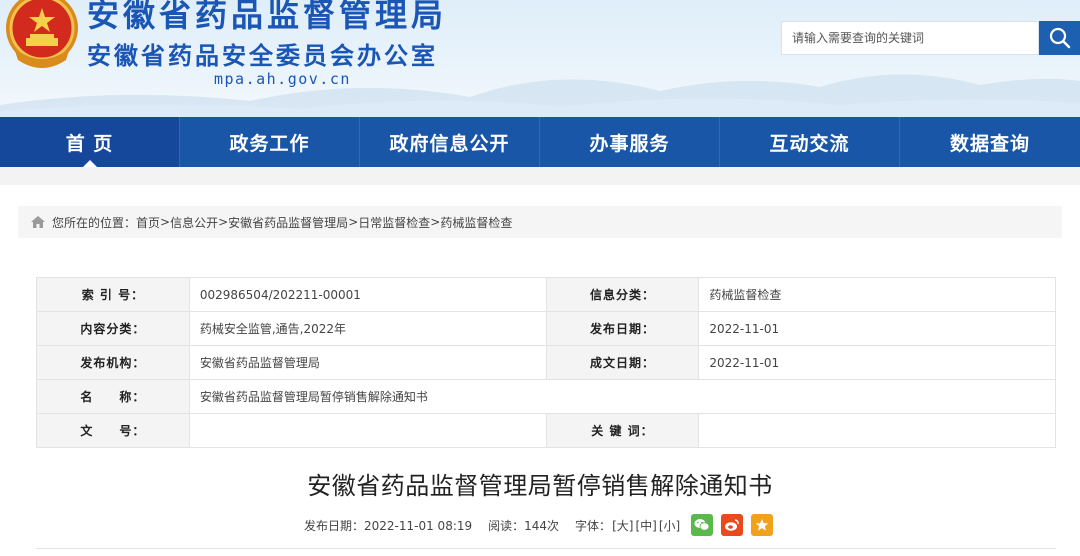  Describe the element at coordinates (622, 525) in the screenshot. I see `font-size-large-button: [大]` at that location.